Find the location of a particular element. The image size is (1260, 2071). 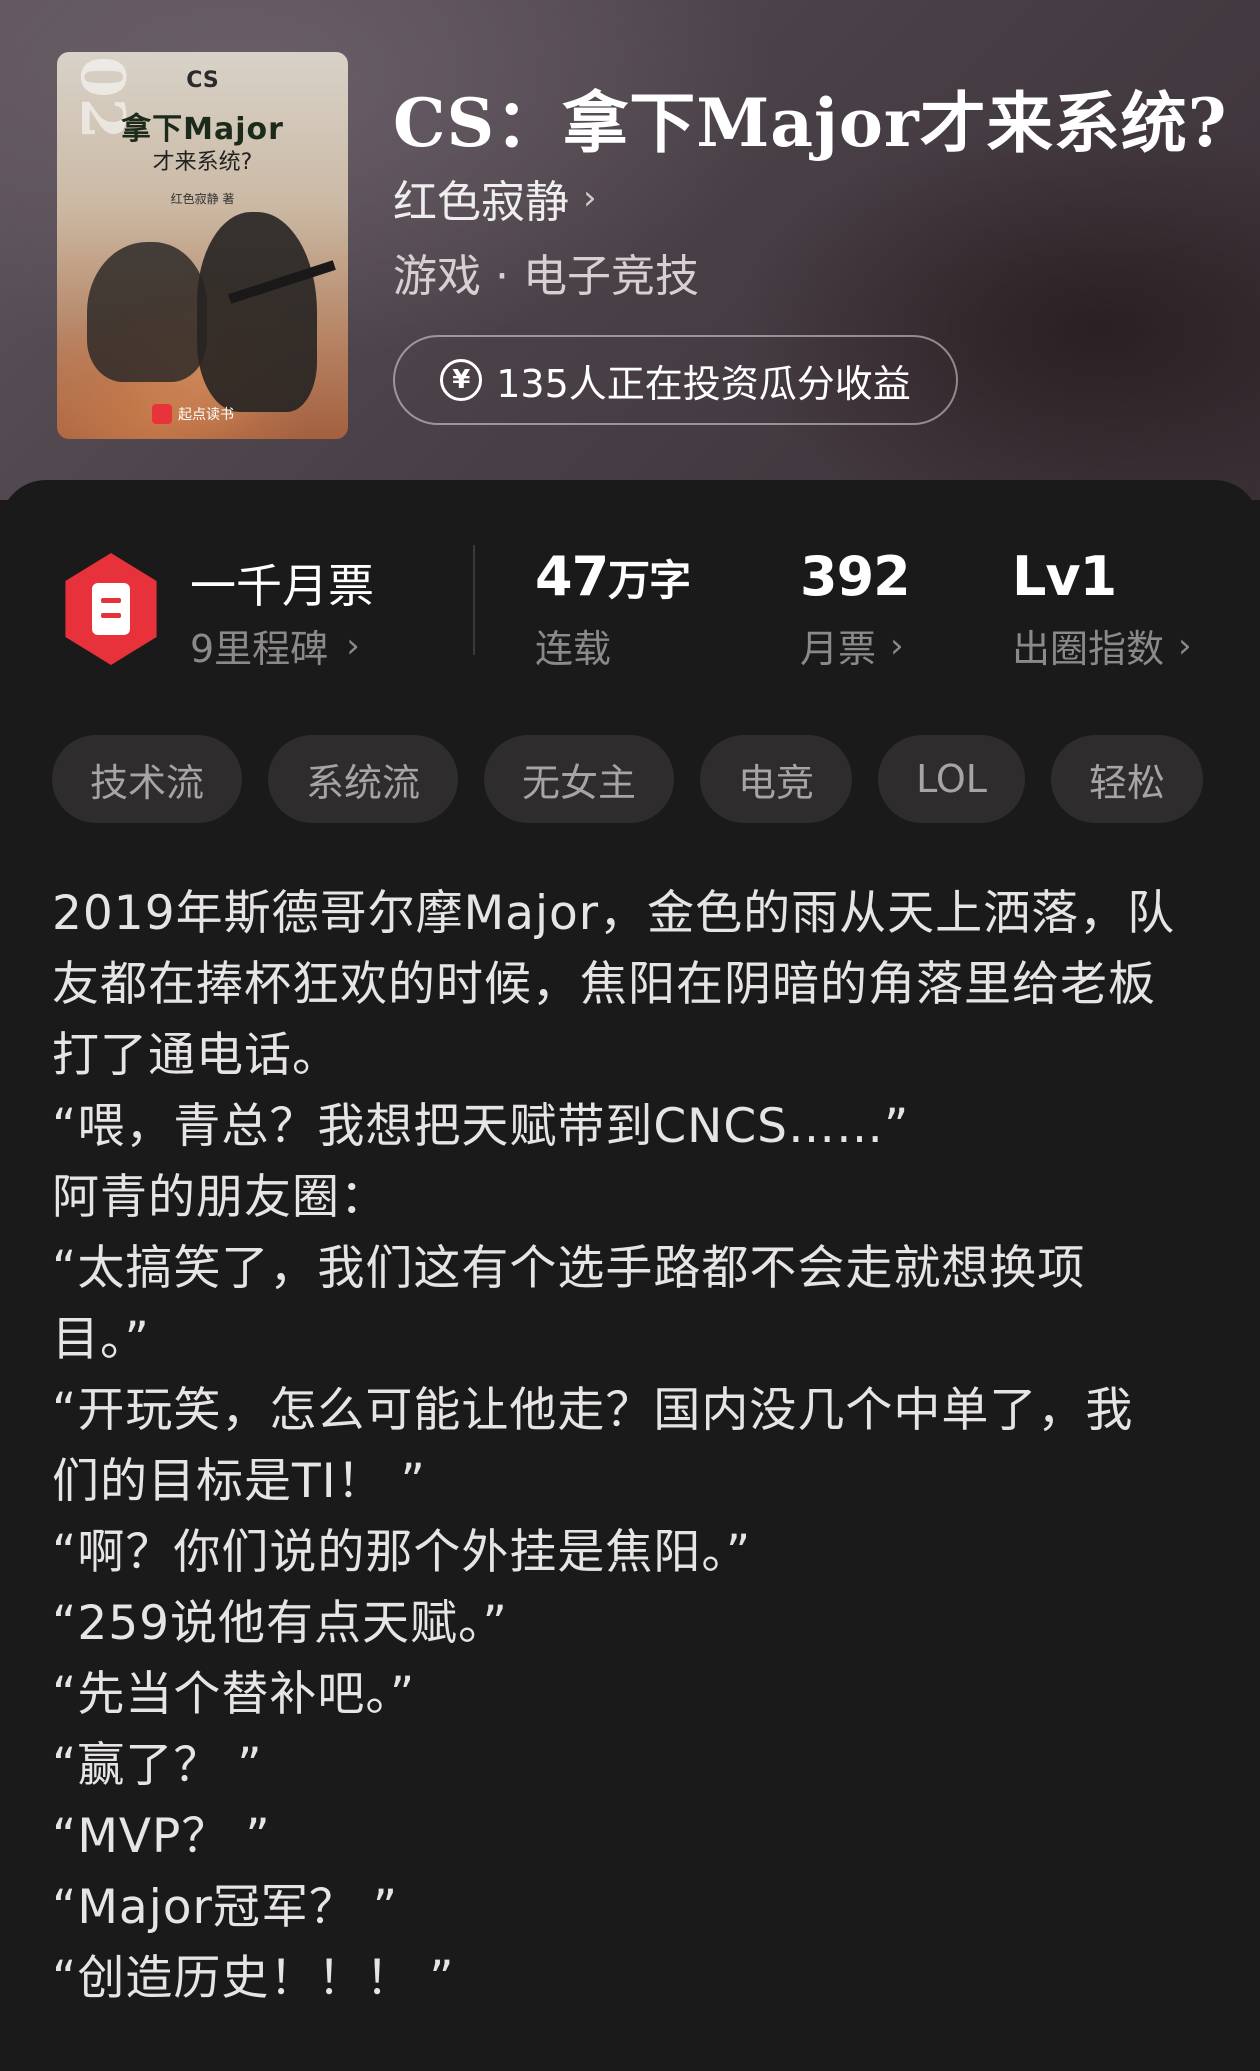

description-line: 友都在捧杯狂欢的时候，焦阳在阴暗的角落里给老板 is located at coordinates (604, 984).